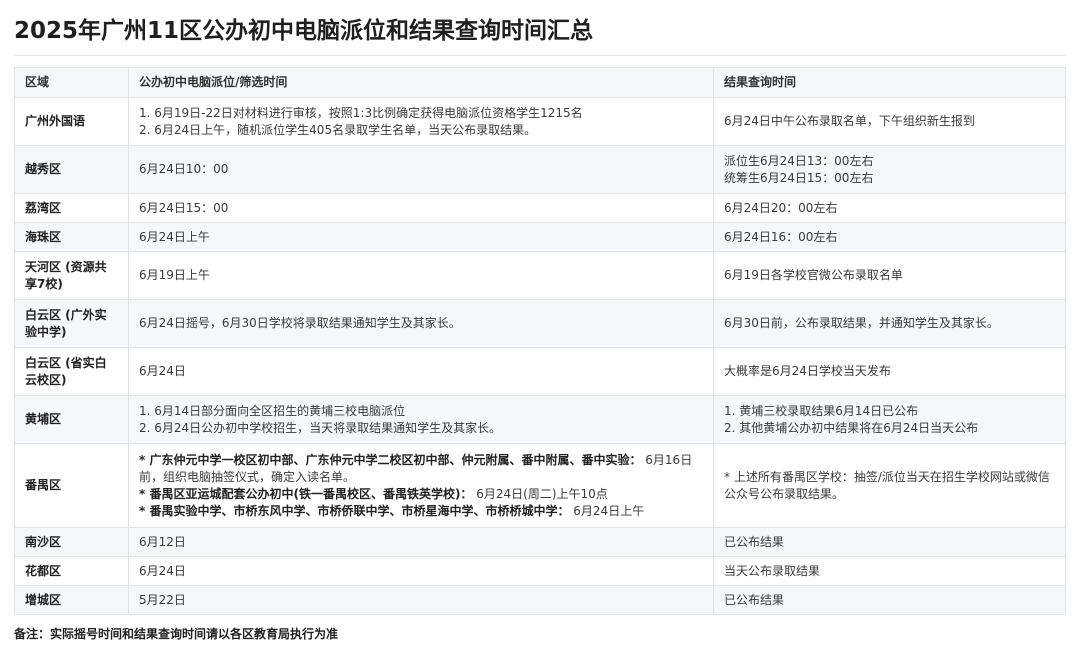 This screenshot has height=649, width=1080. I want to click on region-cell: 越秀区, so click(71, 169).